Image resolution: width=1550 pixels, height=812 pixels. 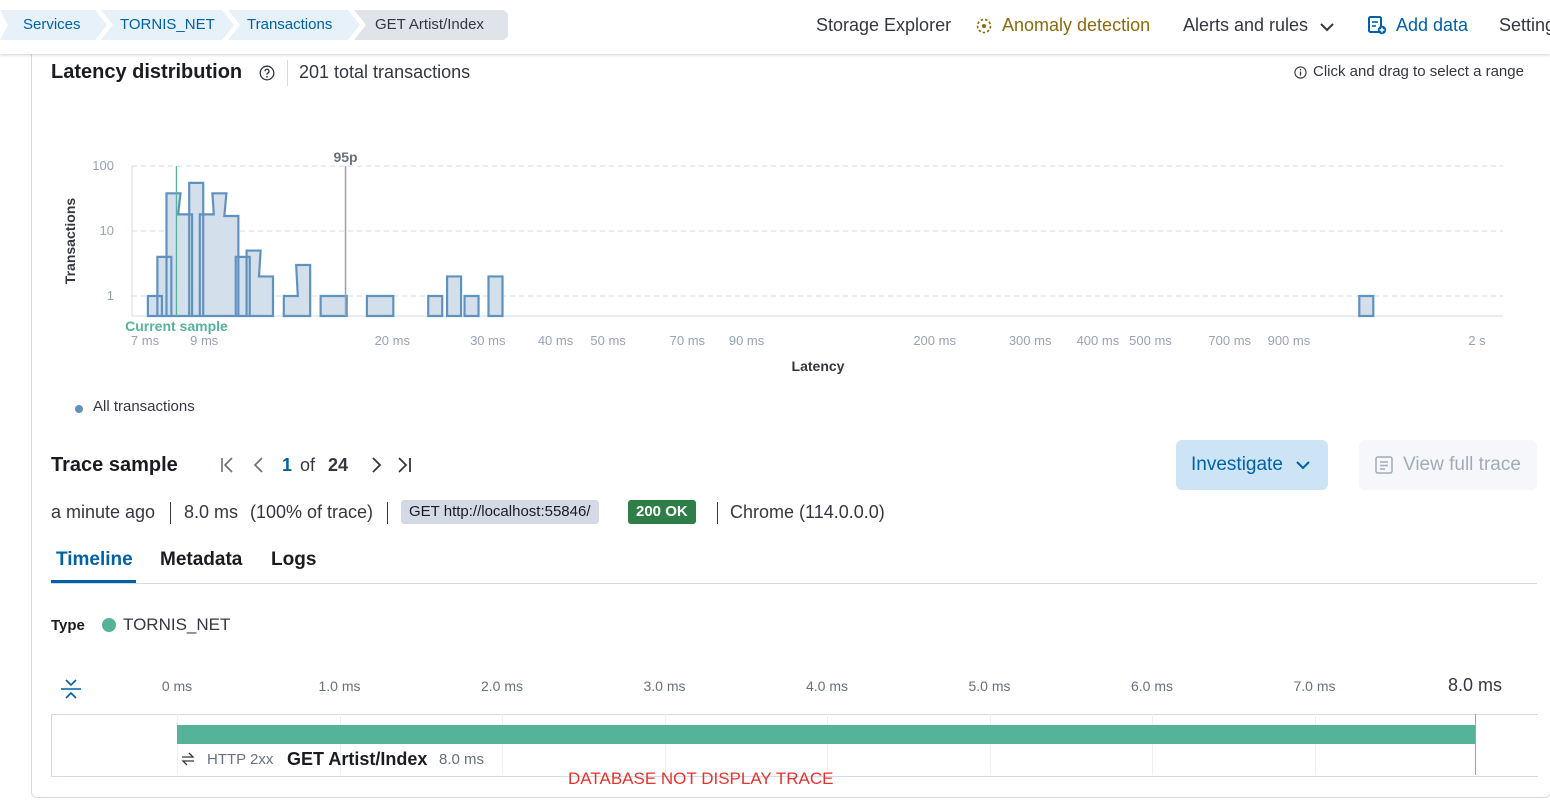 I want to click on x-tick-label: 40 ms, so click(x=556, y=340).